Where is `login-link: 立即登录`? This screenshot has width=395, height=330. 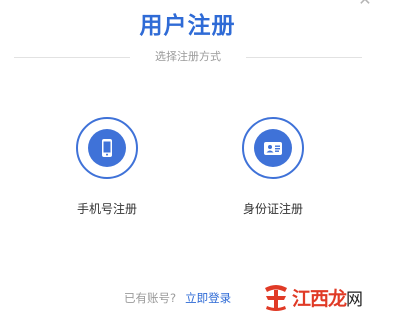
login-link: 立即登录 is located at coordinates (208, 298).